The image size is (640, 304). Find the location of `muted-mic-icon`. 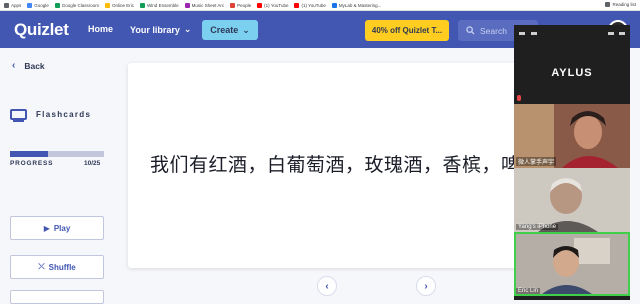

muted-mic-icon is located at coordinates (519, 98).